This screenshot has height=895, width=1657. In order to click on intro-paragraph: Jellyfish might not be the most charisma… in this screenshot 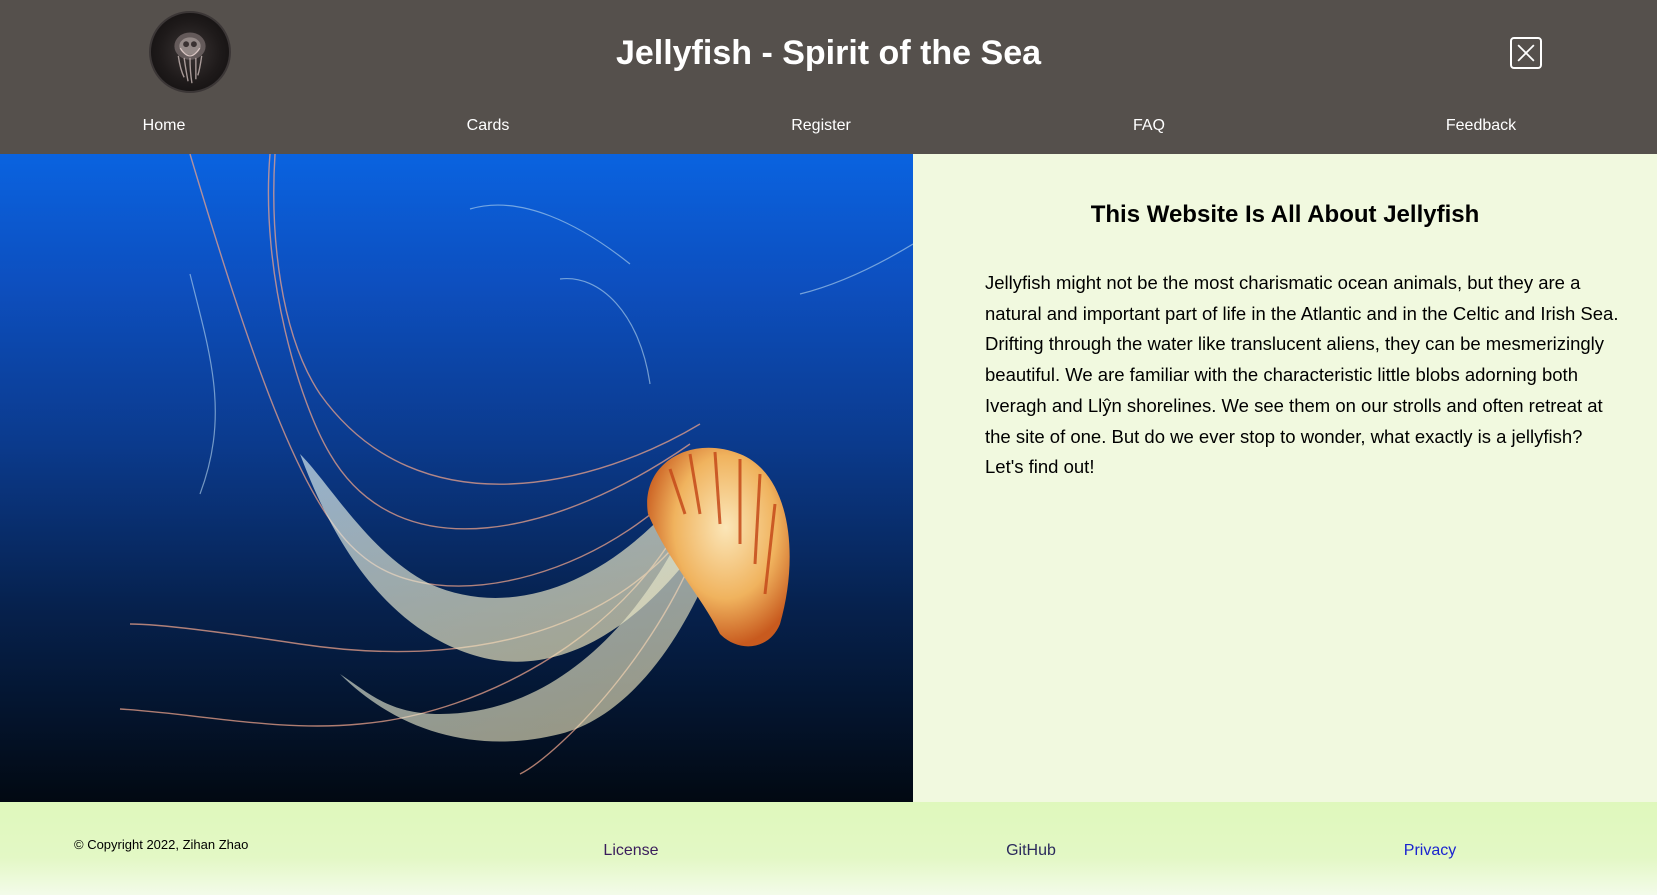, I will do `click(1302, 375)`.